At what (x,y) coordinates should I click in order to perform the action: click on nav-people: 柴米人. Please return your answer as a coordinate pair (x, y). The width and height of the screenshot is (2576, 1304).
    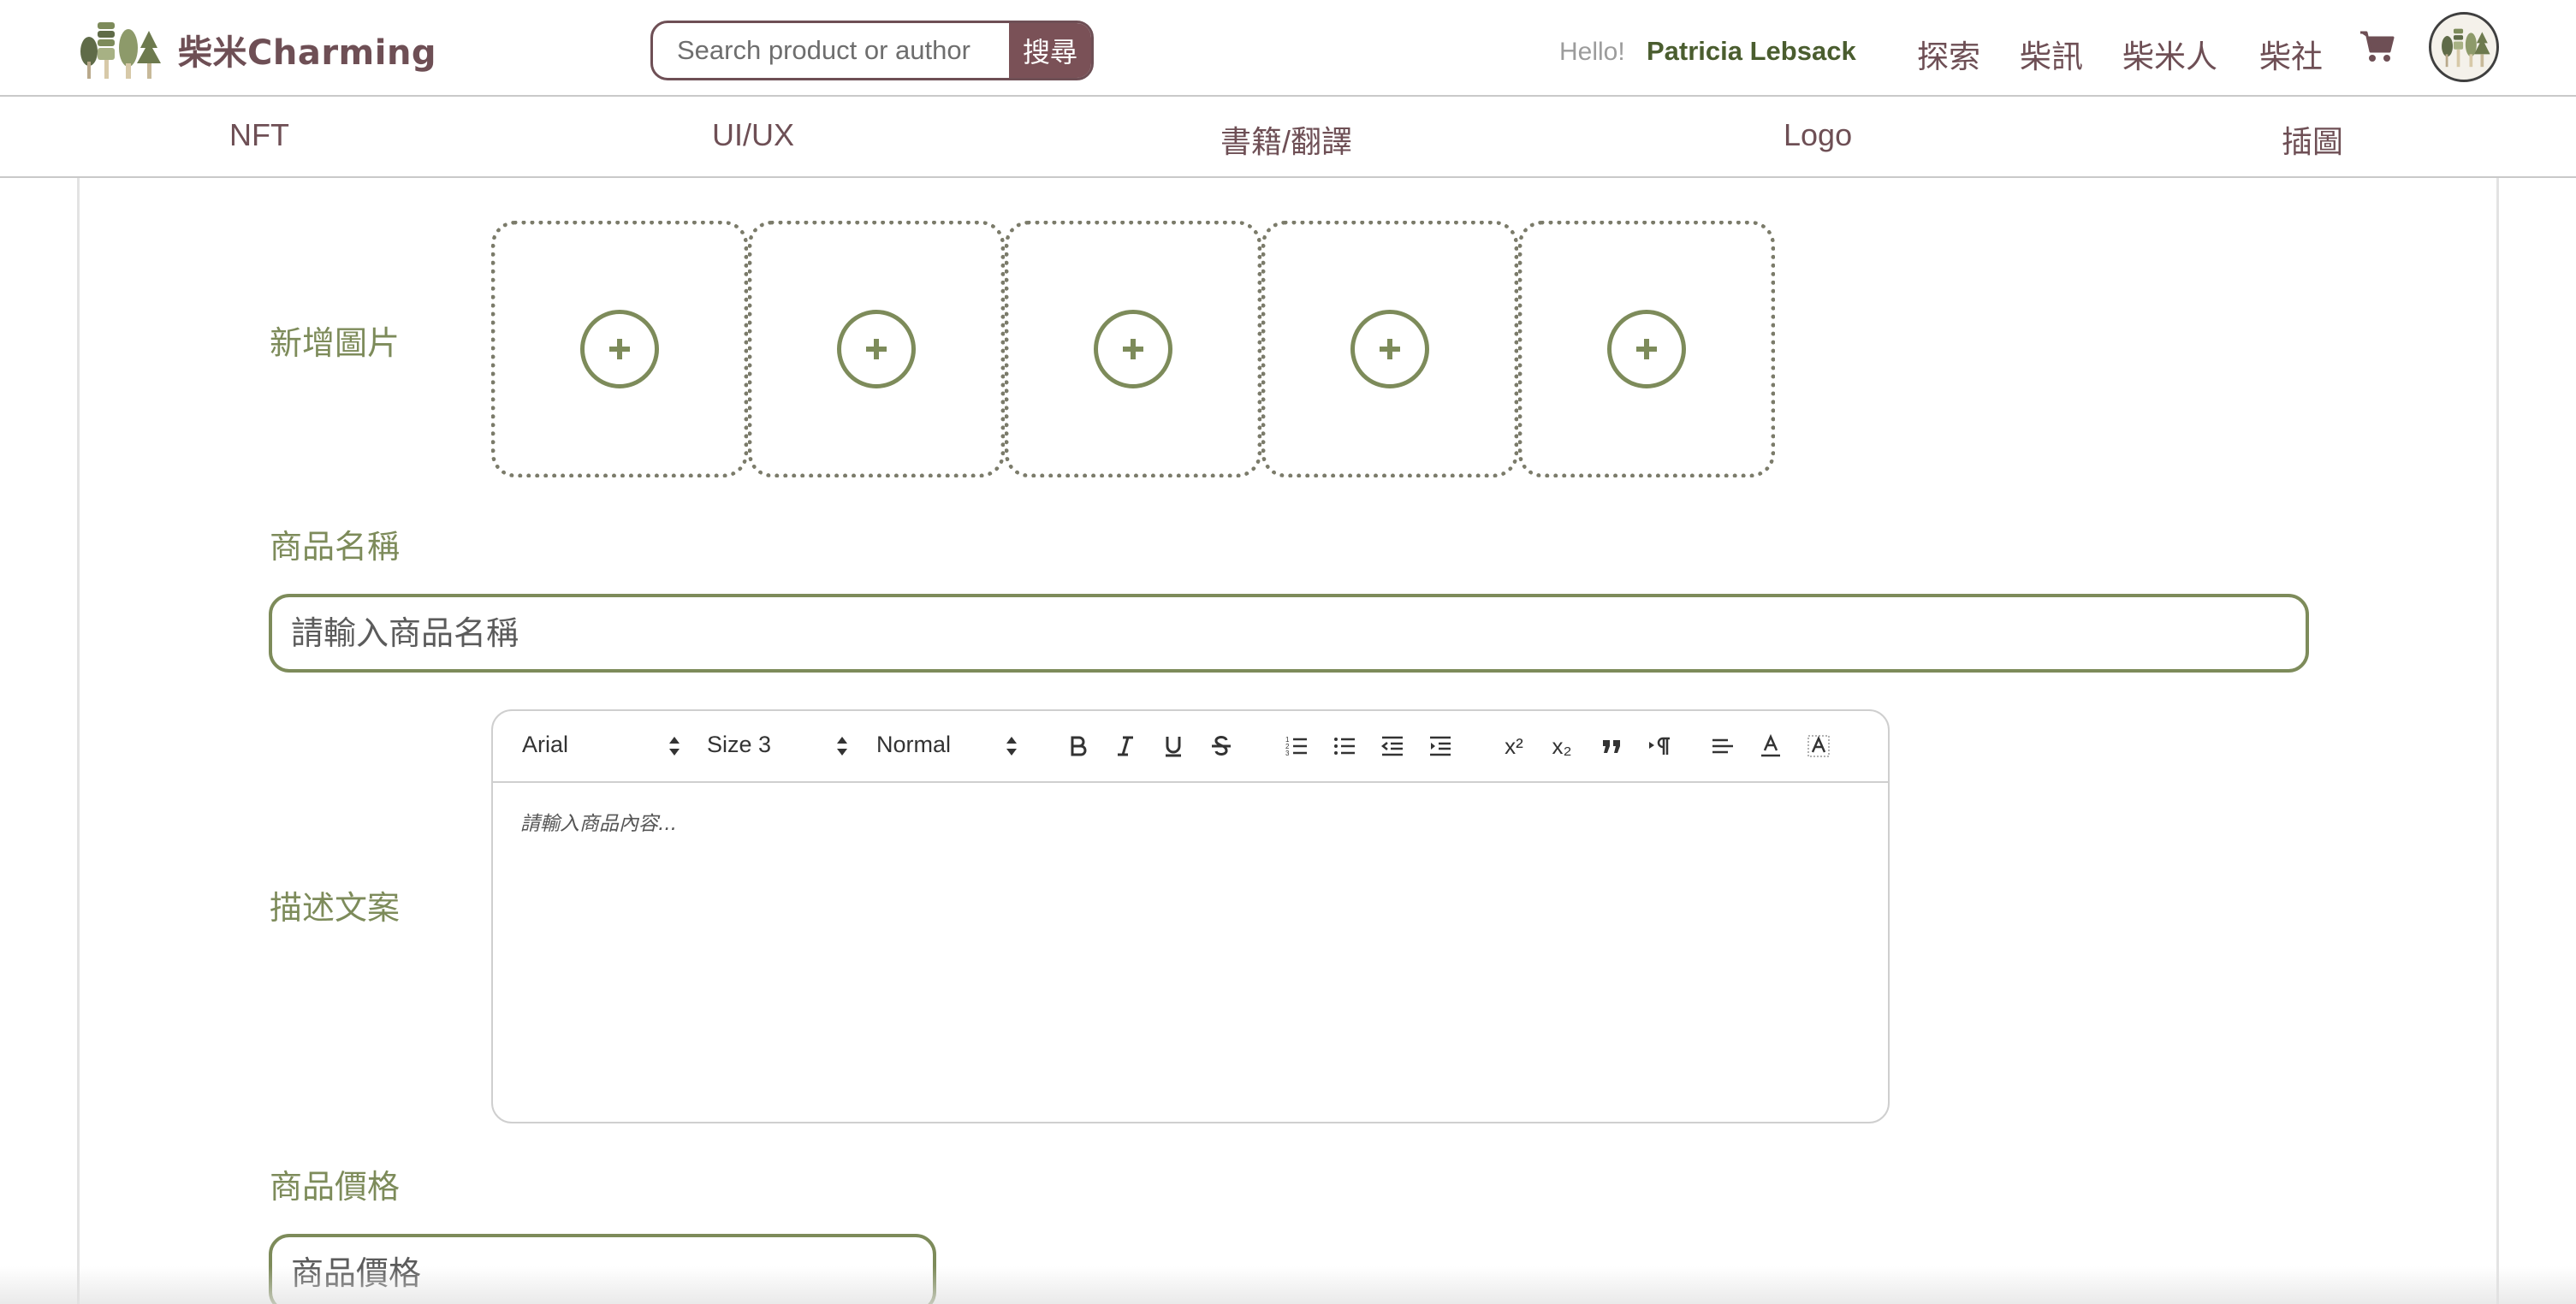
    Looking at the image, I should click on (2169, 54).